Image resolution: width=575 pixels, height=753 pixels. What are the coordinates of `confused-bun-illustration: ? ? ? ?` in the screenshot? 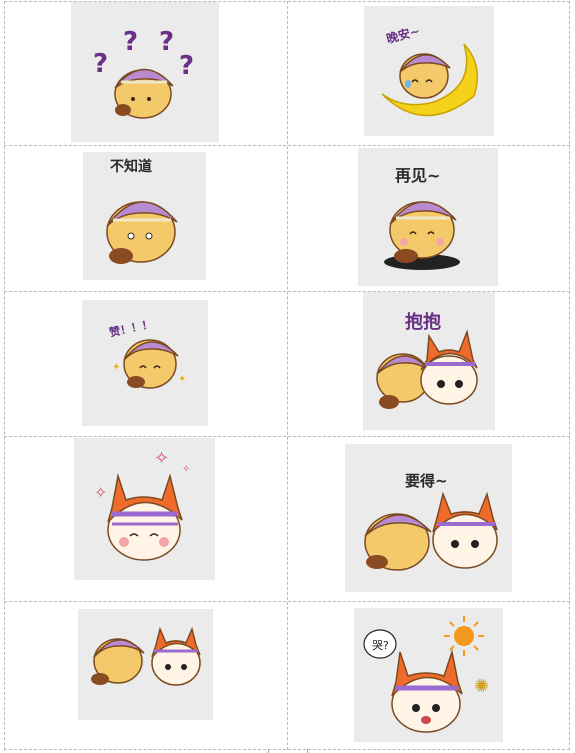 It's located at (143, 73).